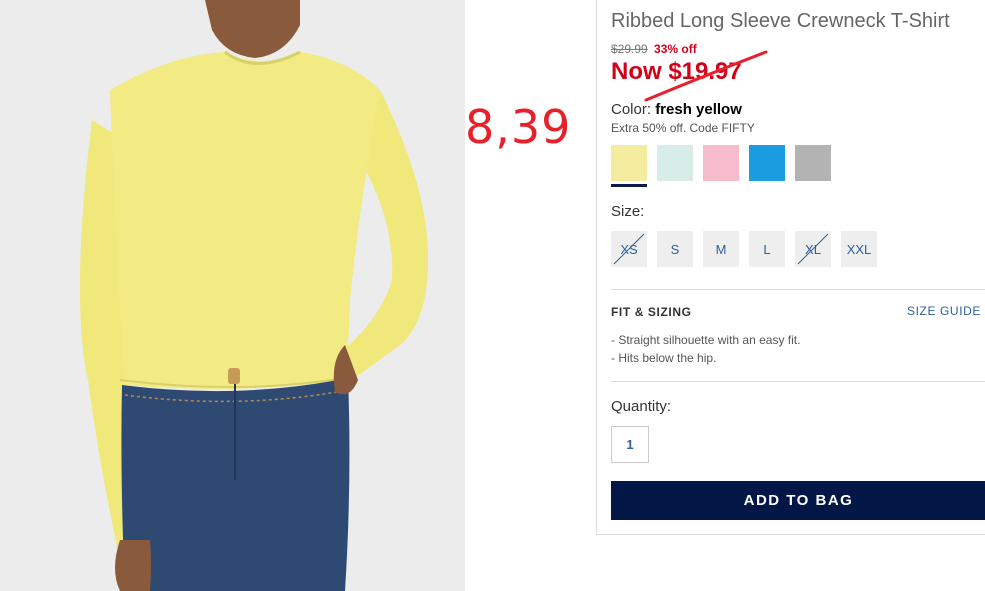  Describe the element at coordinates (675, 163) in the screenshot. I see `swatch-mint` at that location.